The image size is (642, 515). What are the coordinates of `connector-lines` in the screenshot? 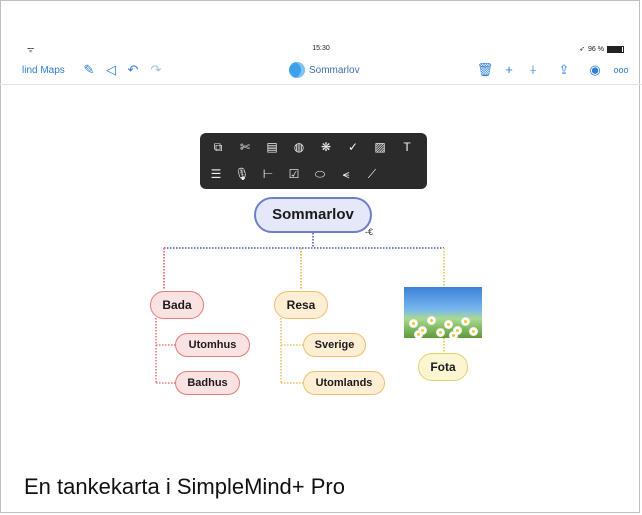 It's located at (300, 308).